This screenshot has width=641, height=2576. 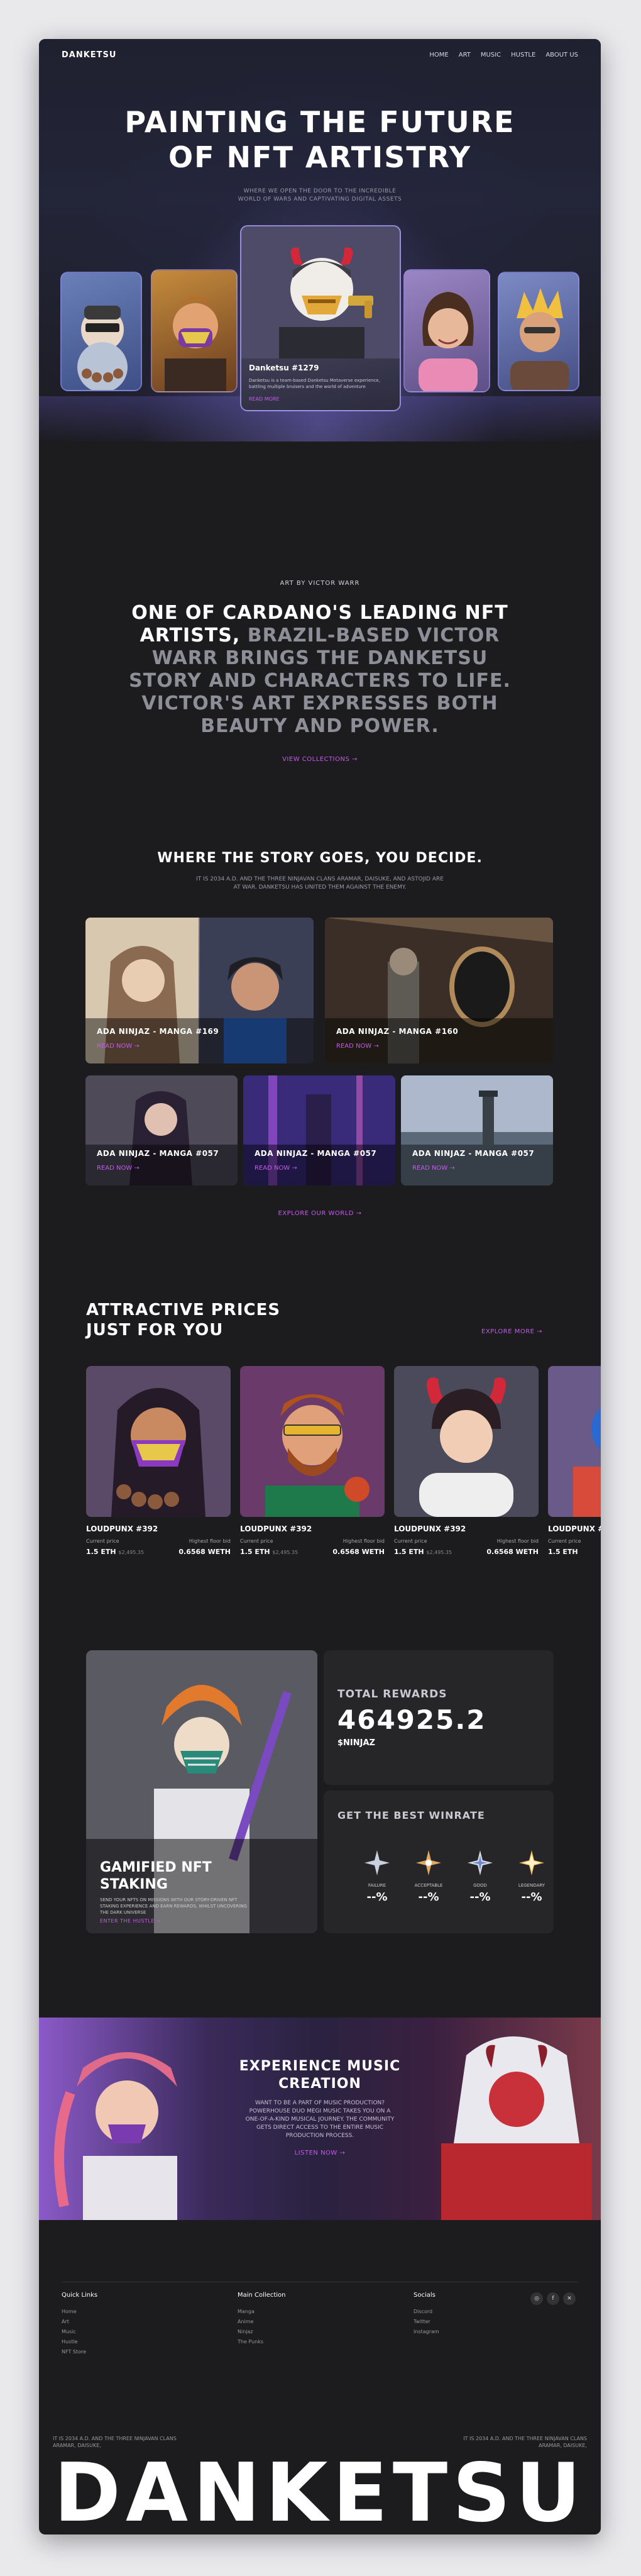 I want to click on story-card-4: ADA NINJAZ - MANGA #057 READ NOW →, so click(x=319, y=1130).